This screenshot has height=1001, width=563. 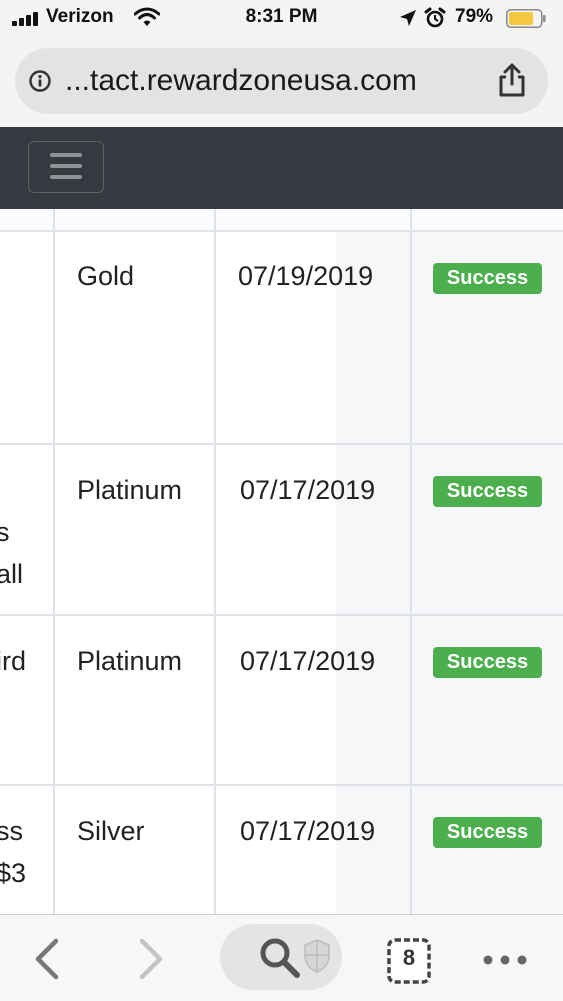 I want to click on tab-count: 8, so click(x=409, y=957).